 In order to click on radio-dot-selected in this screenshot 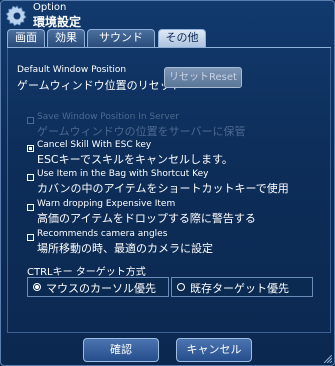, I will do `click(37, 287)`.